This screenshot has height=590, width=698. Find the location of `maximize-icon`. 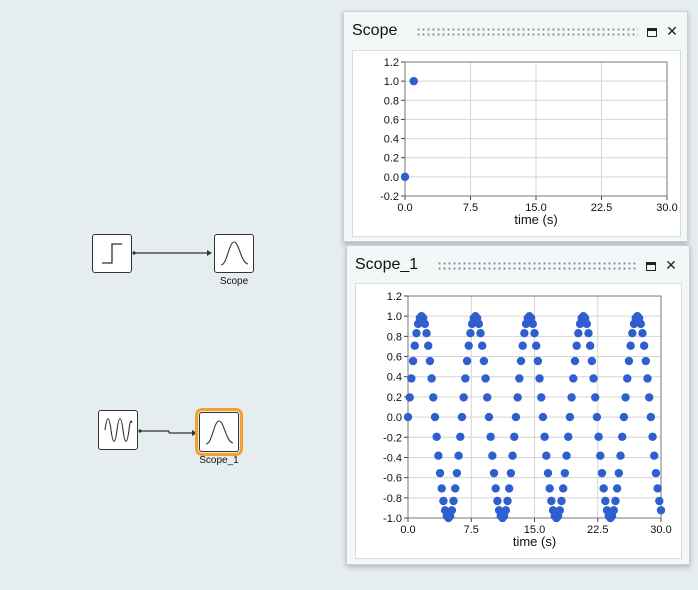

maximize-icon is located at coordinates (651, 266).